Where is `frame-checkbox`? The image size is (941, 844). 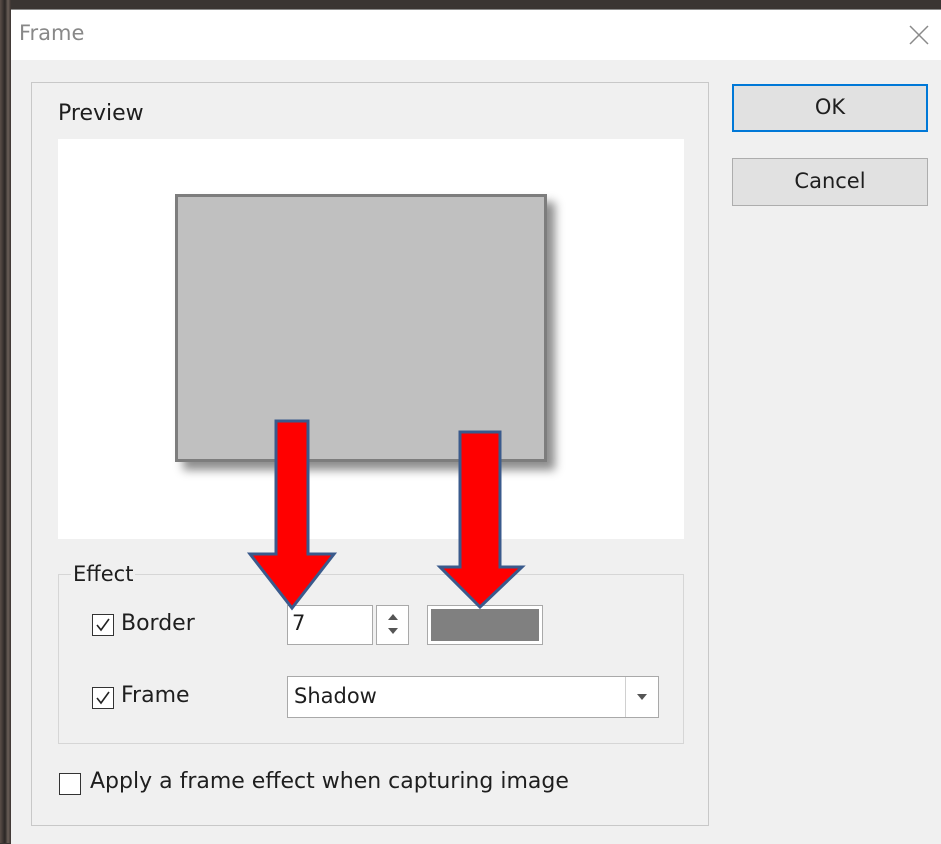 frame-checkbox is located at coordinates (103, 698).